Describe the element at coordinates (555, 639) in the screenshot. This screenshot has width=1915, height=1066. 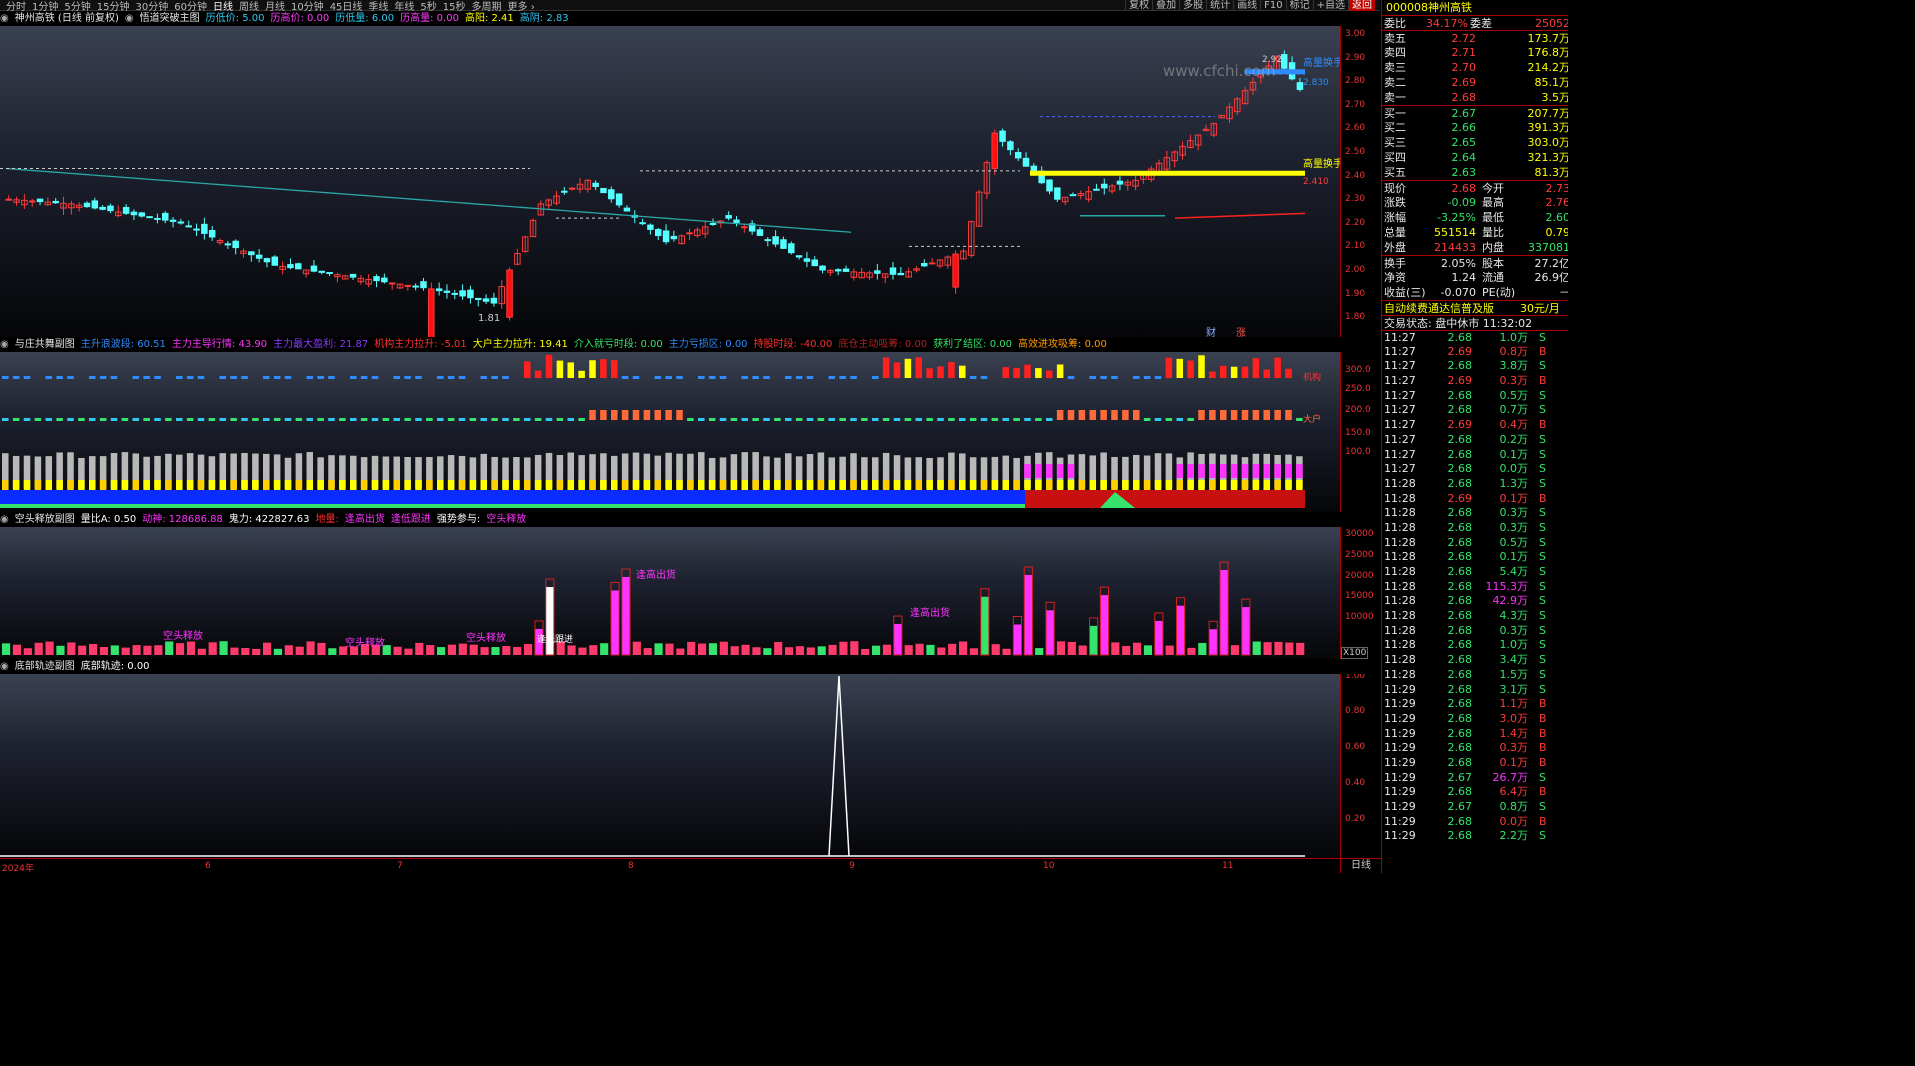
I see `chart-label: 逢低跟进` at that location.